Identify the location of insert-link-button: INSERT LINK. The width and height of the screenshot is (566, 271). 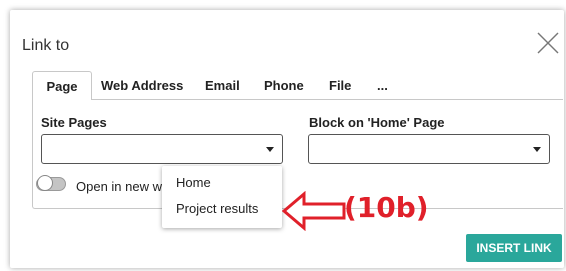
(514, 248).